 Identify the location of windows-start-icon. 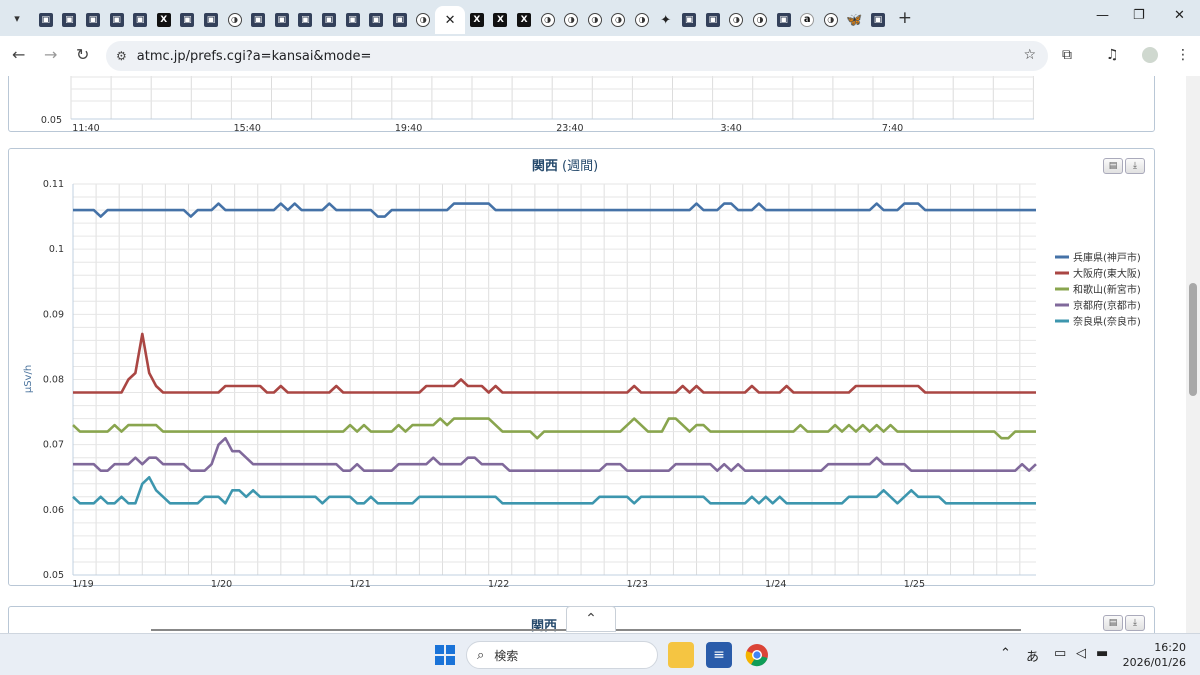
(445, 655).